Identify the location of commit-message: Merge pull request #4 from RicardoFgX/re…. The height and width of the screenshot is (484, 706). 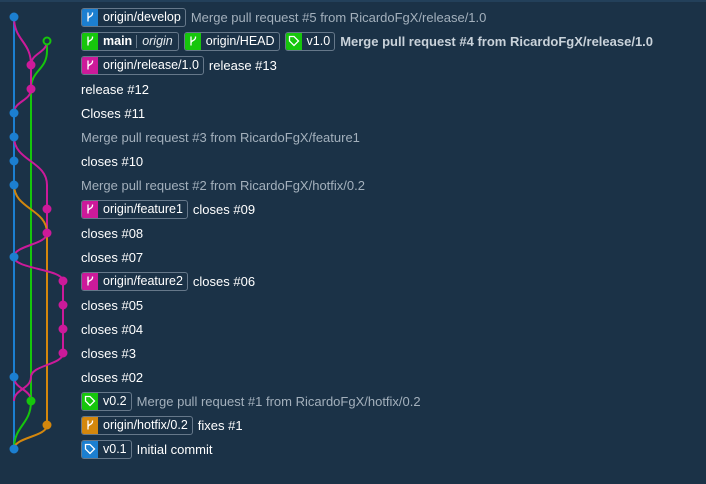
(497, 41).